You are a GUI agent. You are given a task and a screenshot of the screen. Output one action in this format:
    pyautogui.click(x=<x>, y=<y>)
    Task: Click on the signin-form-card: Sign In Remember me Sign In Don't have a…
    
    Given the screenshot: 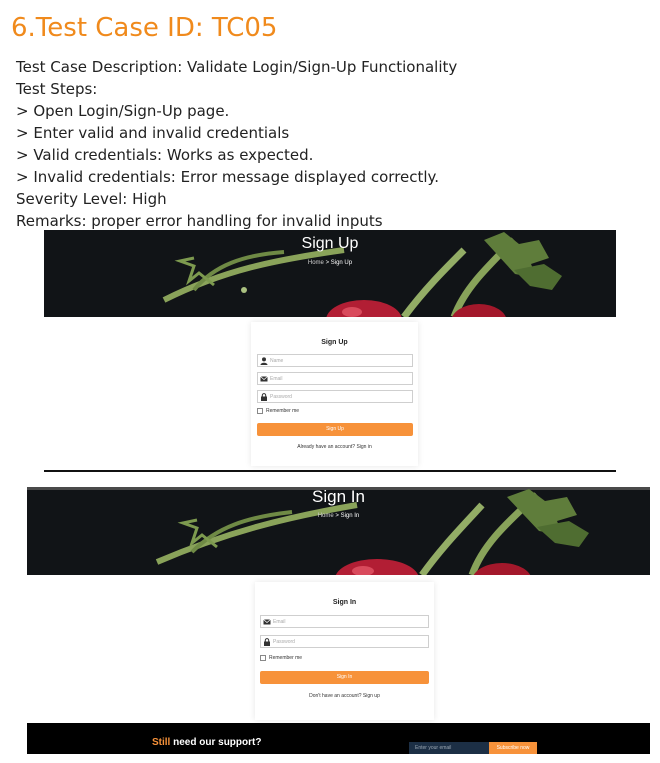 What is the action you would take?
    pyautogui.click(x=344, y=651)
    